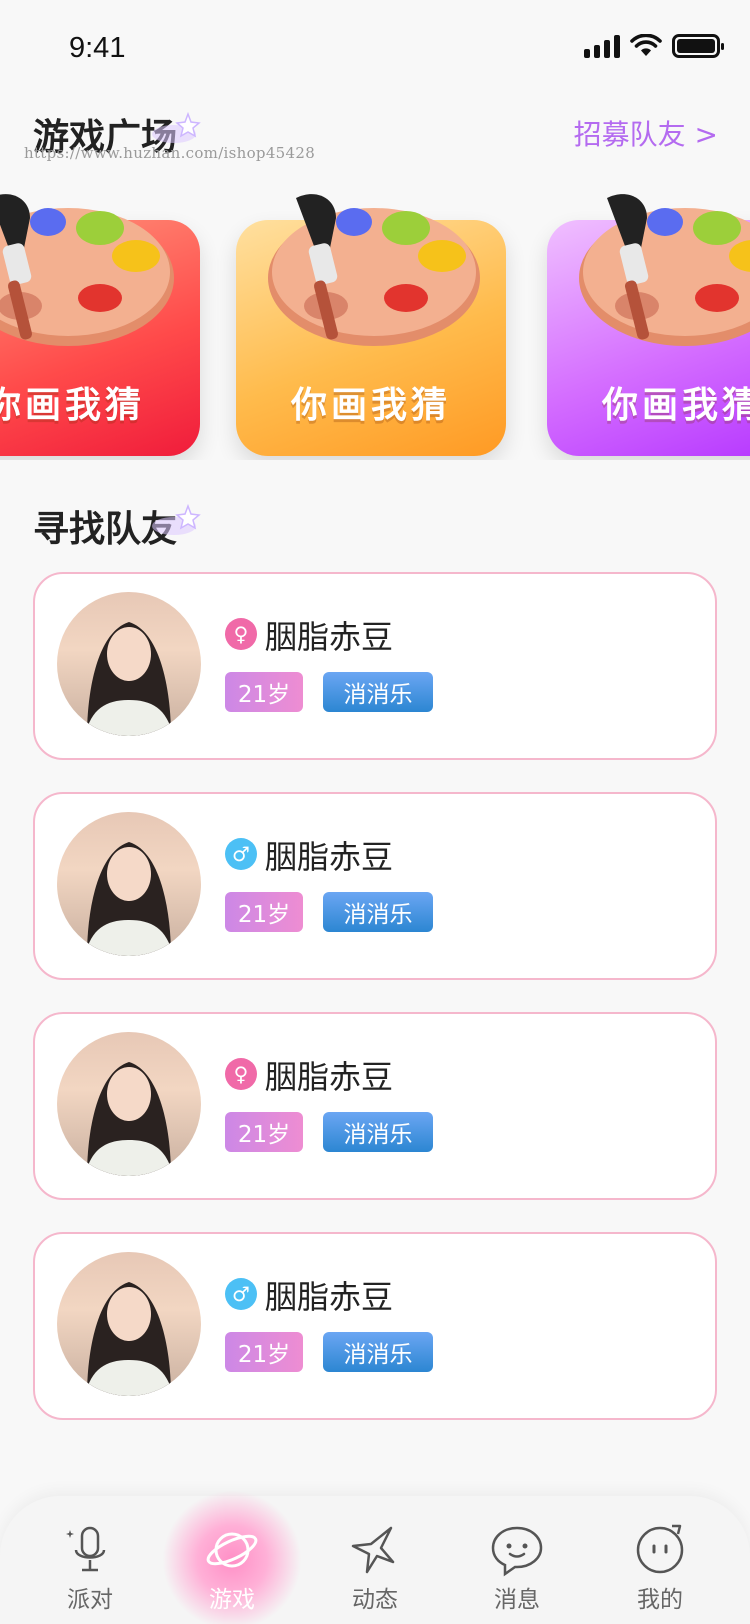 The height and width of the screenshot is (1624, 750). What do you see at coordinates (375, 1600) in the screenshot?
I see `tab-label: 动态` at bounding box center [375, 1600].